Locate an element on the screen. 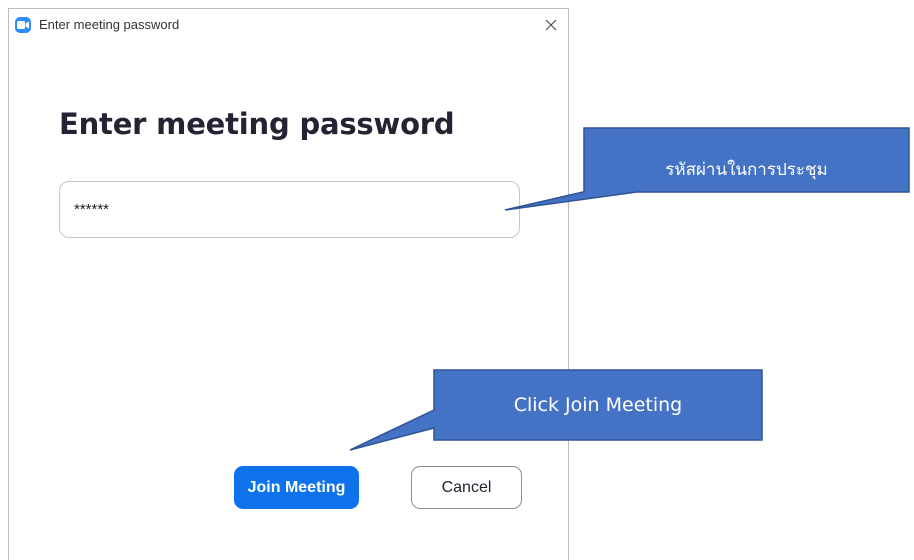  join-callout-text: Click Join Meeting is located at coordinates (598, 405).